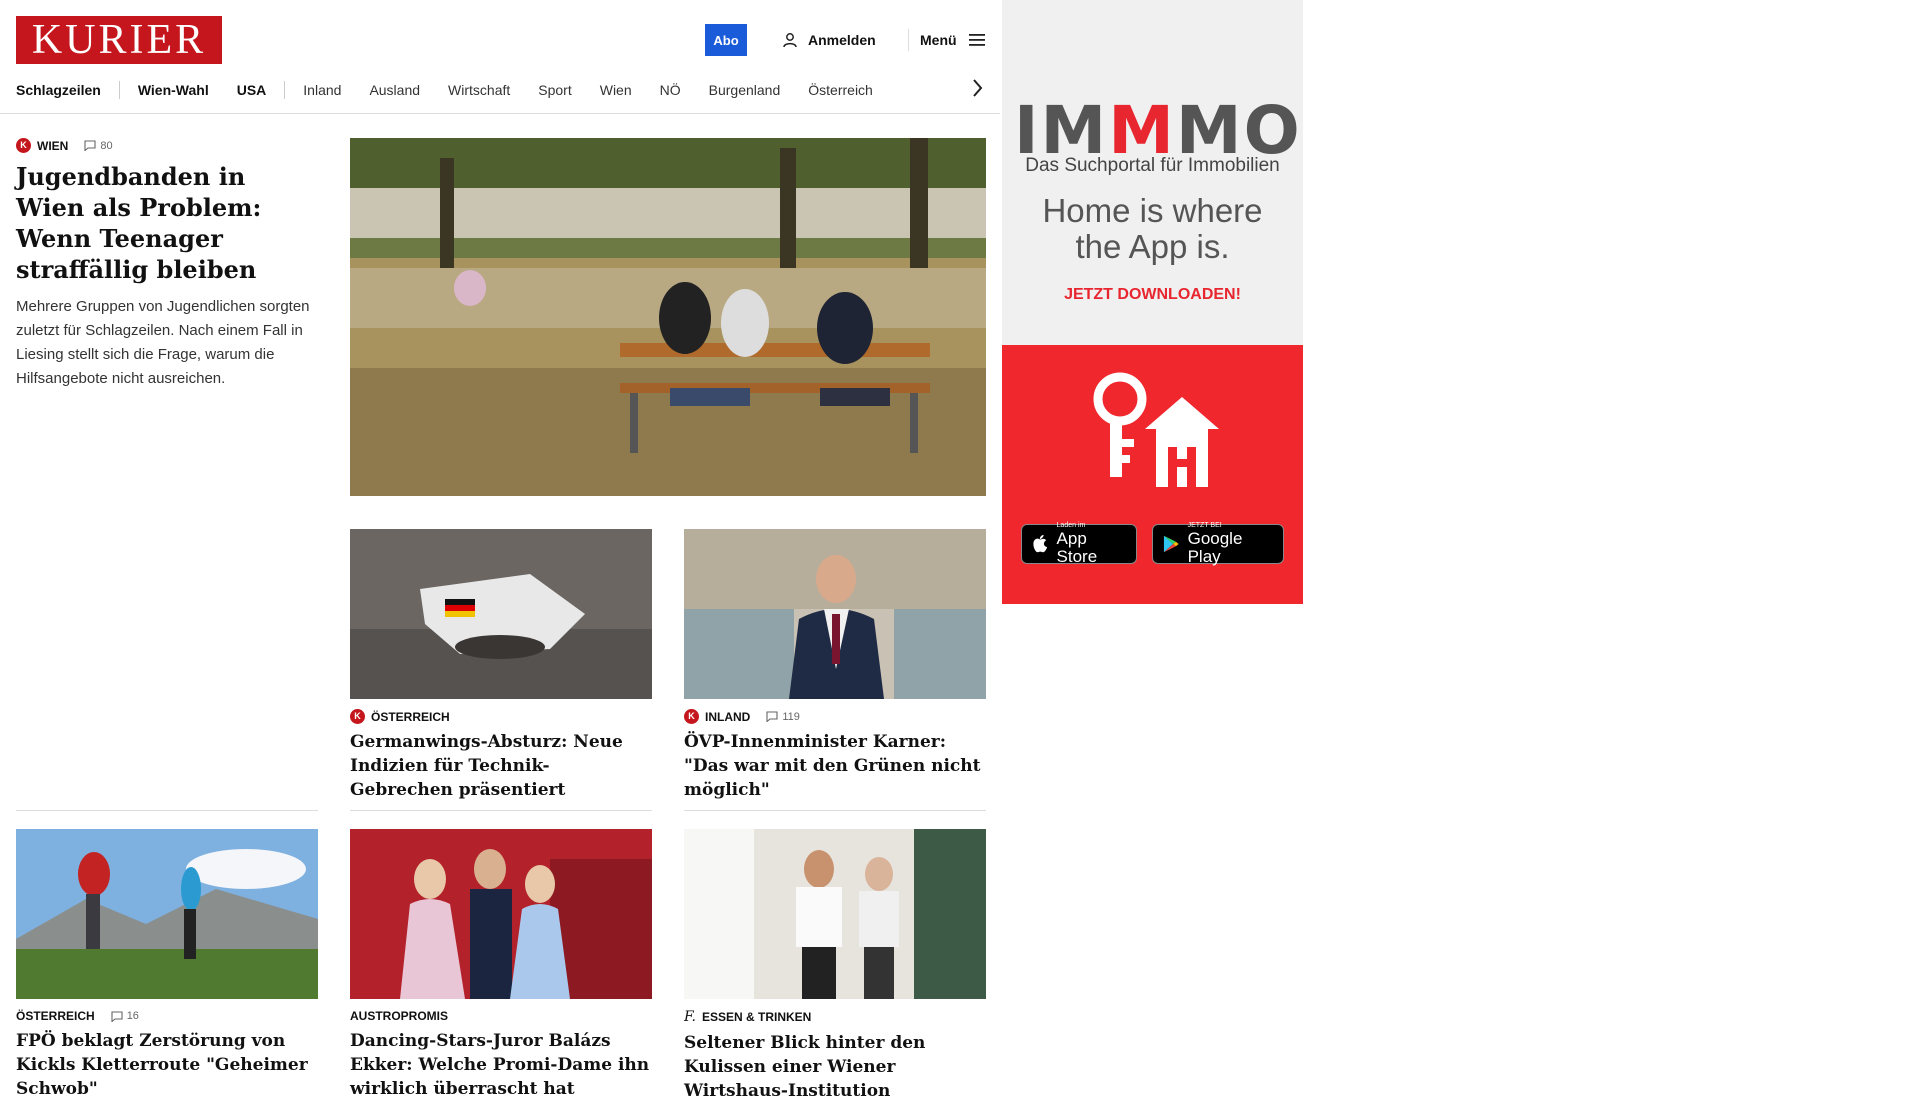 This screenshot has width=1920, height=1103. What do you see at coordinates (668, 317) in the screenshot?
I see `lead-image-park-bench` at bounding box center [668, 317].